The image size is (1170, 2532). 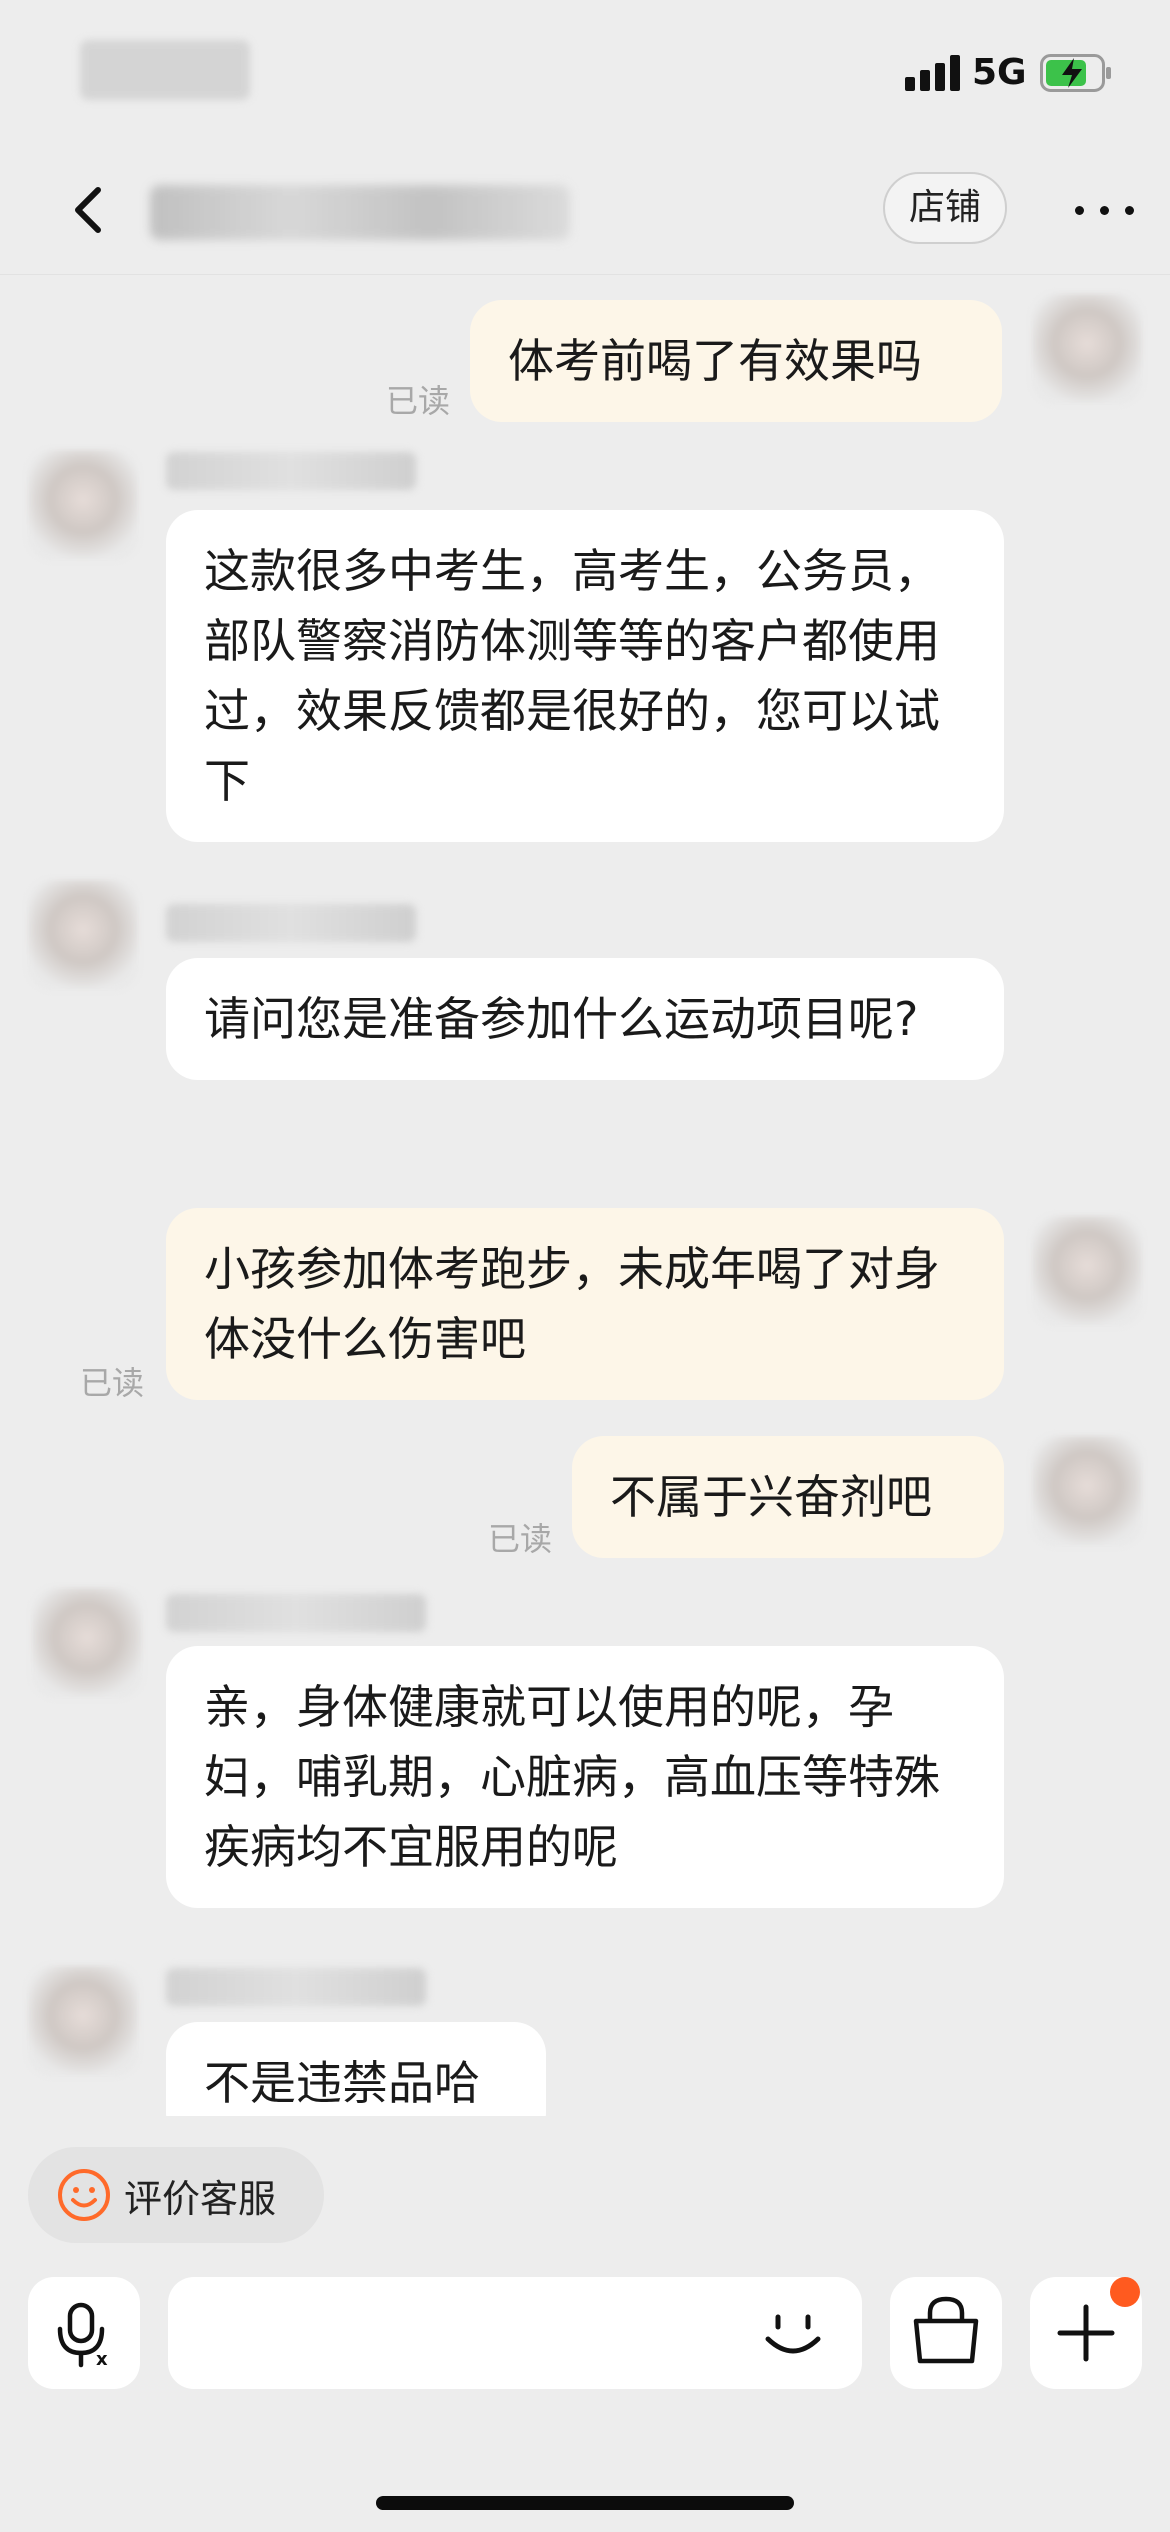 What do you see at coordinates (736, 361) in the screenshot?
I see `message-bubble-outgoing: 体考前喝了有效果吗` at bounding box center [736, 361].